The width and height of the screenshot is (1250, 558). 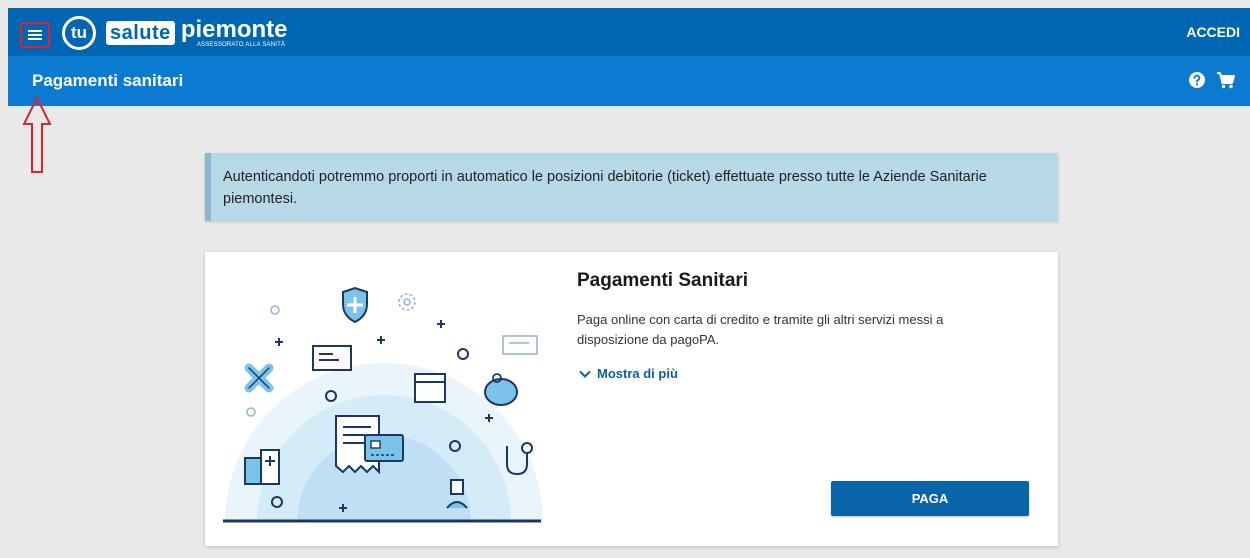 I want to click on logo-tu-badge: tu, so click(x=79, y=33).